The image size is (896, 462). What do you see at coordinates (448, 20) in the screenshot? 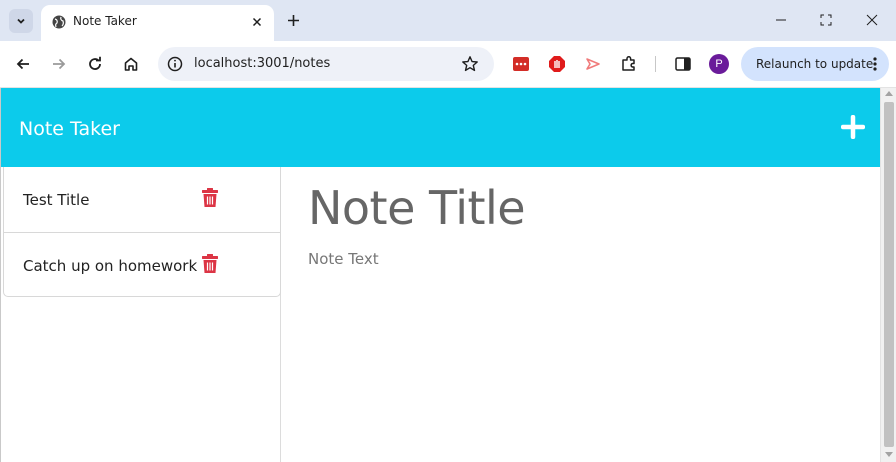
I see `tab-strip: Note Taker` at bounding box center [448, 20].